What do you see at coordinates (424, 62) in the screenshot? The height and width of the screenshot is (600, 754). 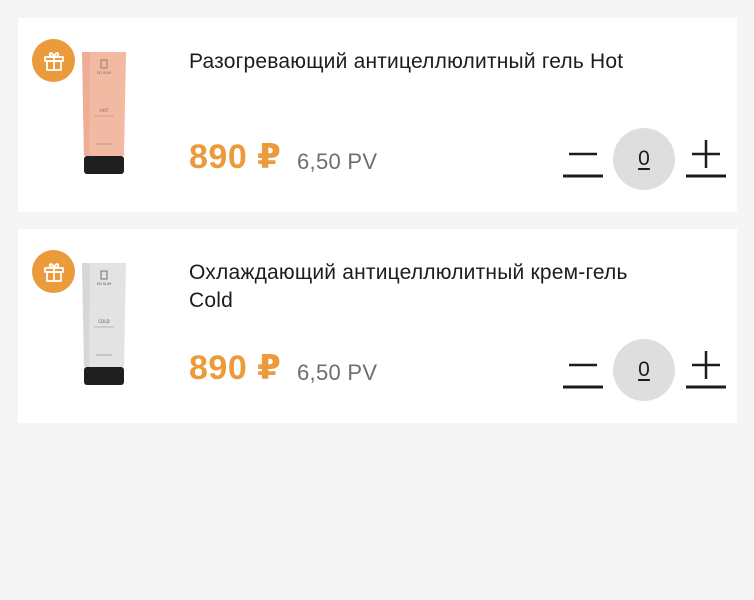 I see `product-title: Разогревающий антицеллюлитный гель Hot` at bounding box center [424, 62].